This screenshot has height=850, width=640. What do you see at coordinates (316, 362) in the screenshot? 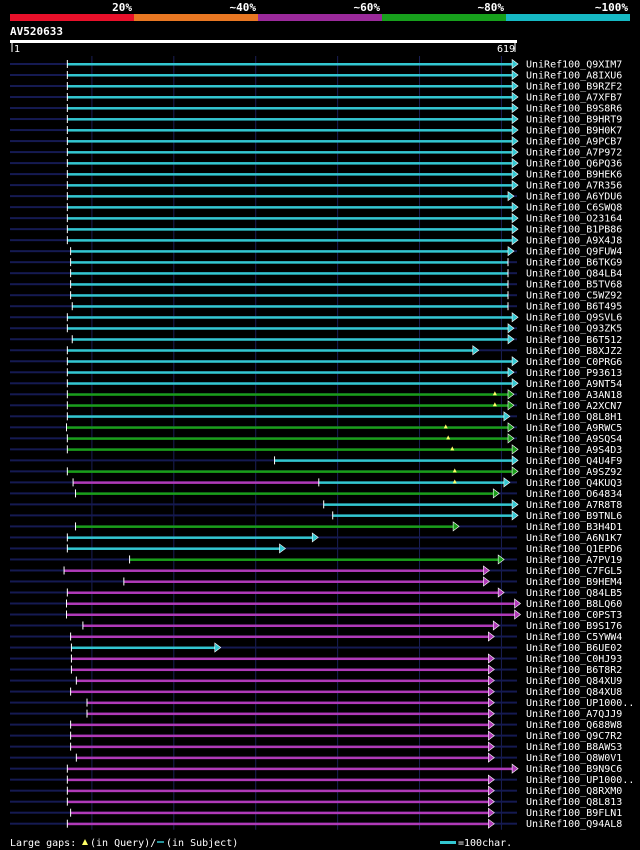
I see `hit-row: UniRef100_C0PRG6` at bounding box center [316, 362].